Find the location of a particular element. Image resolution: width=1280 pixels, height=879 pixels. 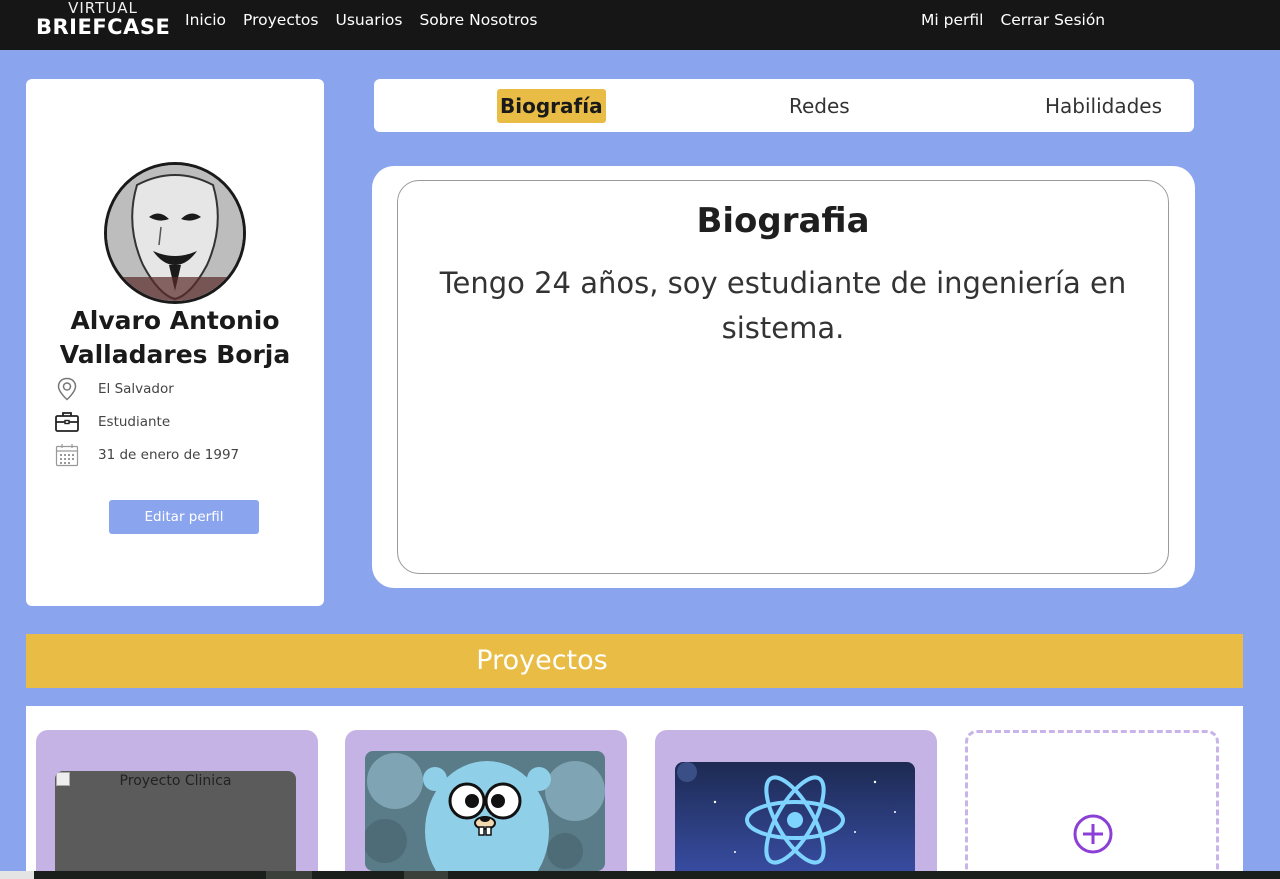

nav-link-cerrar-sesion: Cerrar Sesión is located at coordinates (1052, 20).